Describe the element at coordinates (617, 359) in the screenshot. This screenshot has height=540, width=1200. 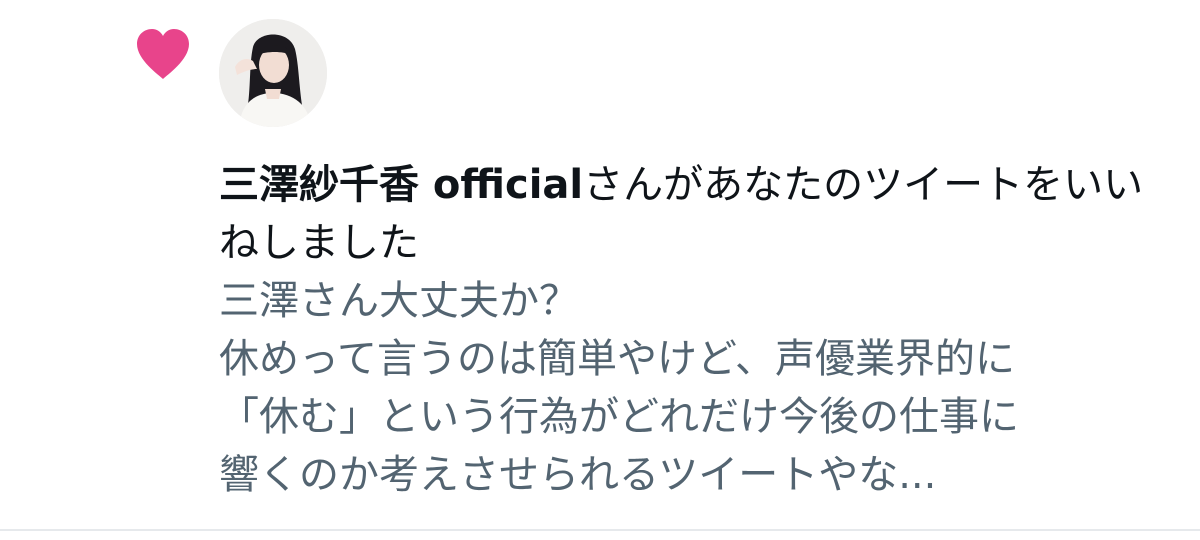
I see `tweet-line: 休めって言うのは簡単やけど、声優業界的に` at that location.